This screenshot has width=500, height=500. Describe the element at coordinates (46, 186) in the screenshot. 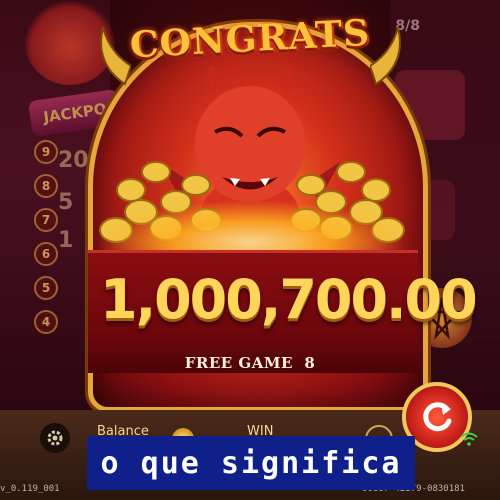

I see `payline-number: 8` at that location.